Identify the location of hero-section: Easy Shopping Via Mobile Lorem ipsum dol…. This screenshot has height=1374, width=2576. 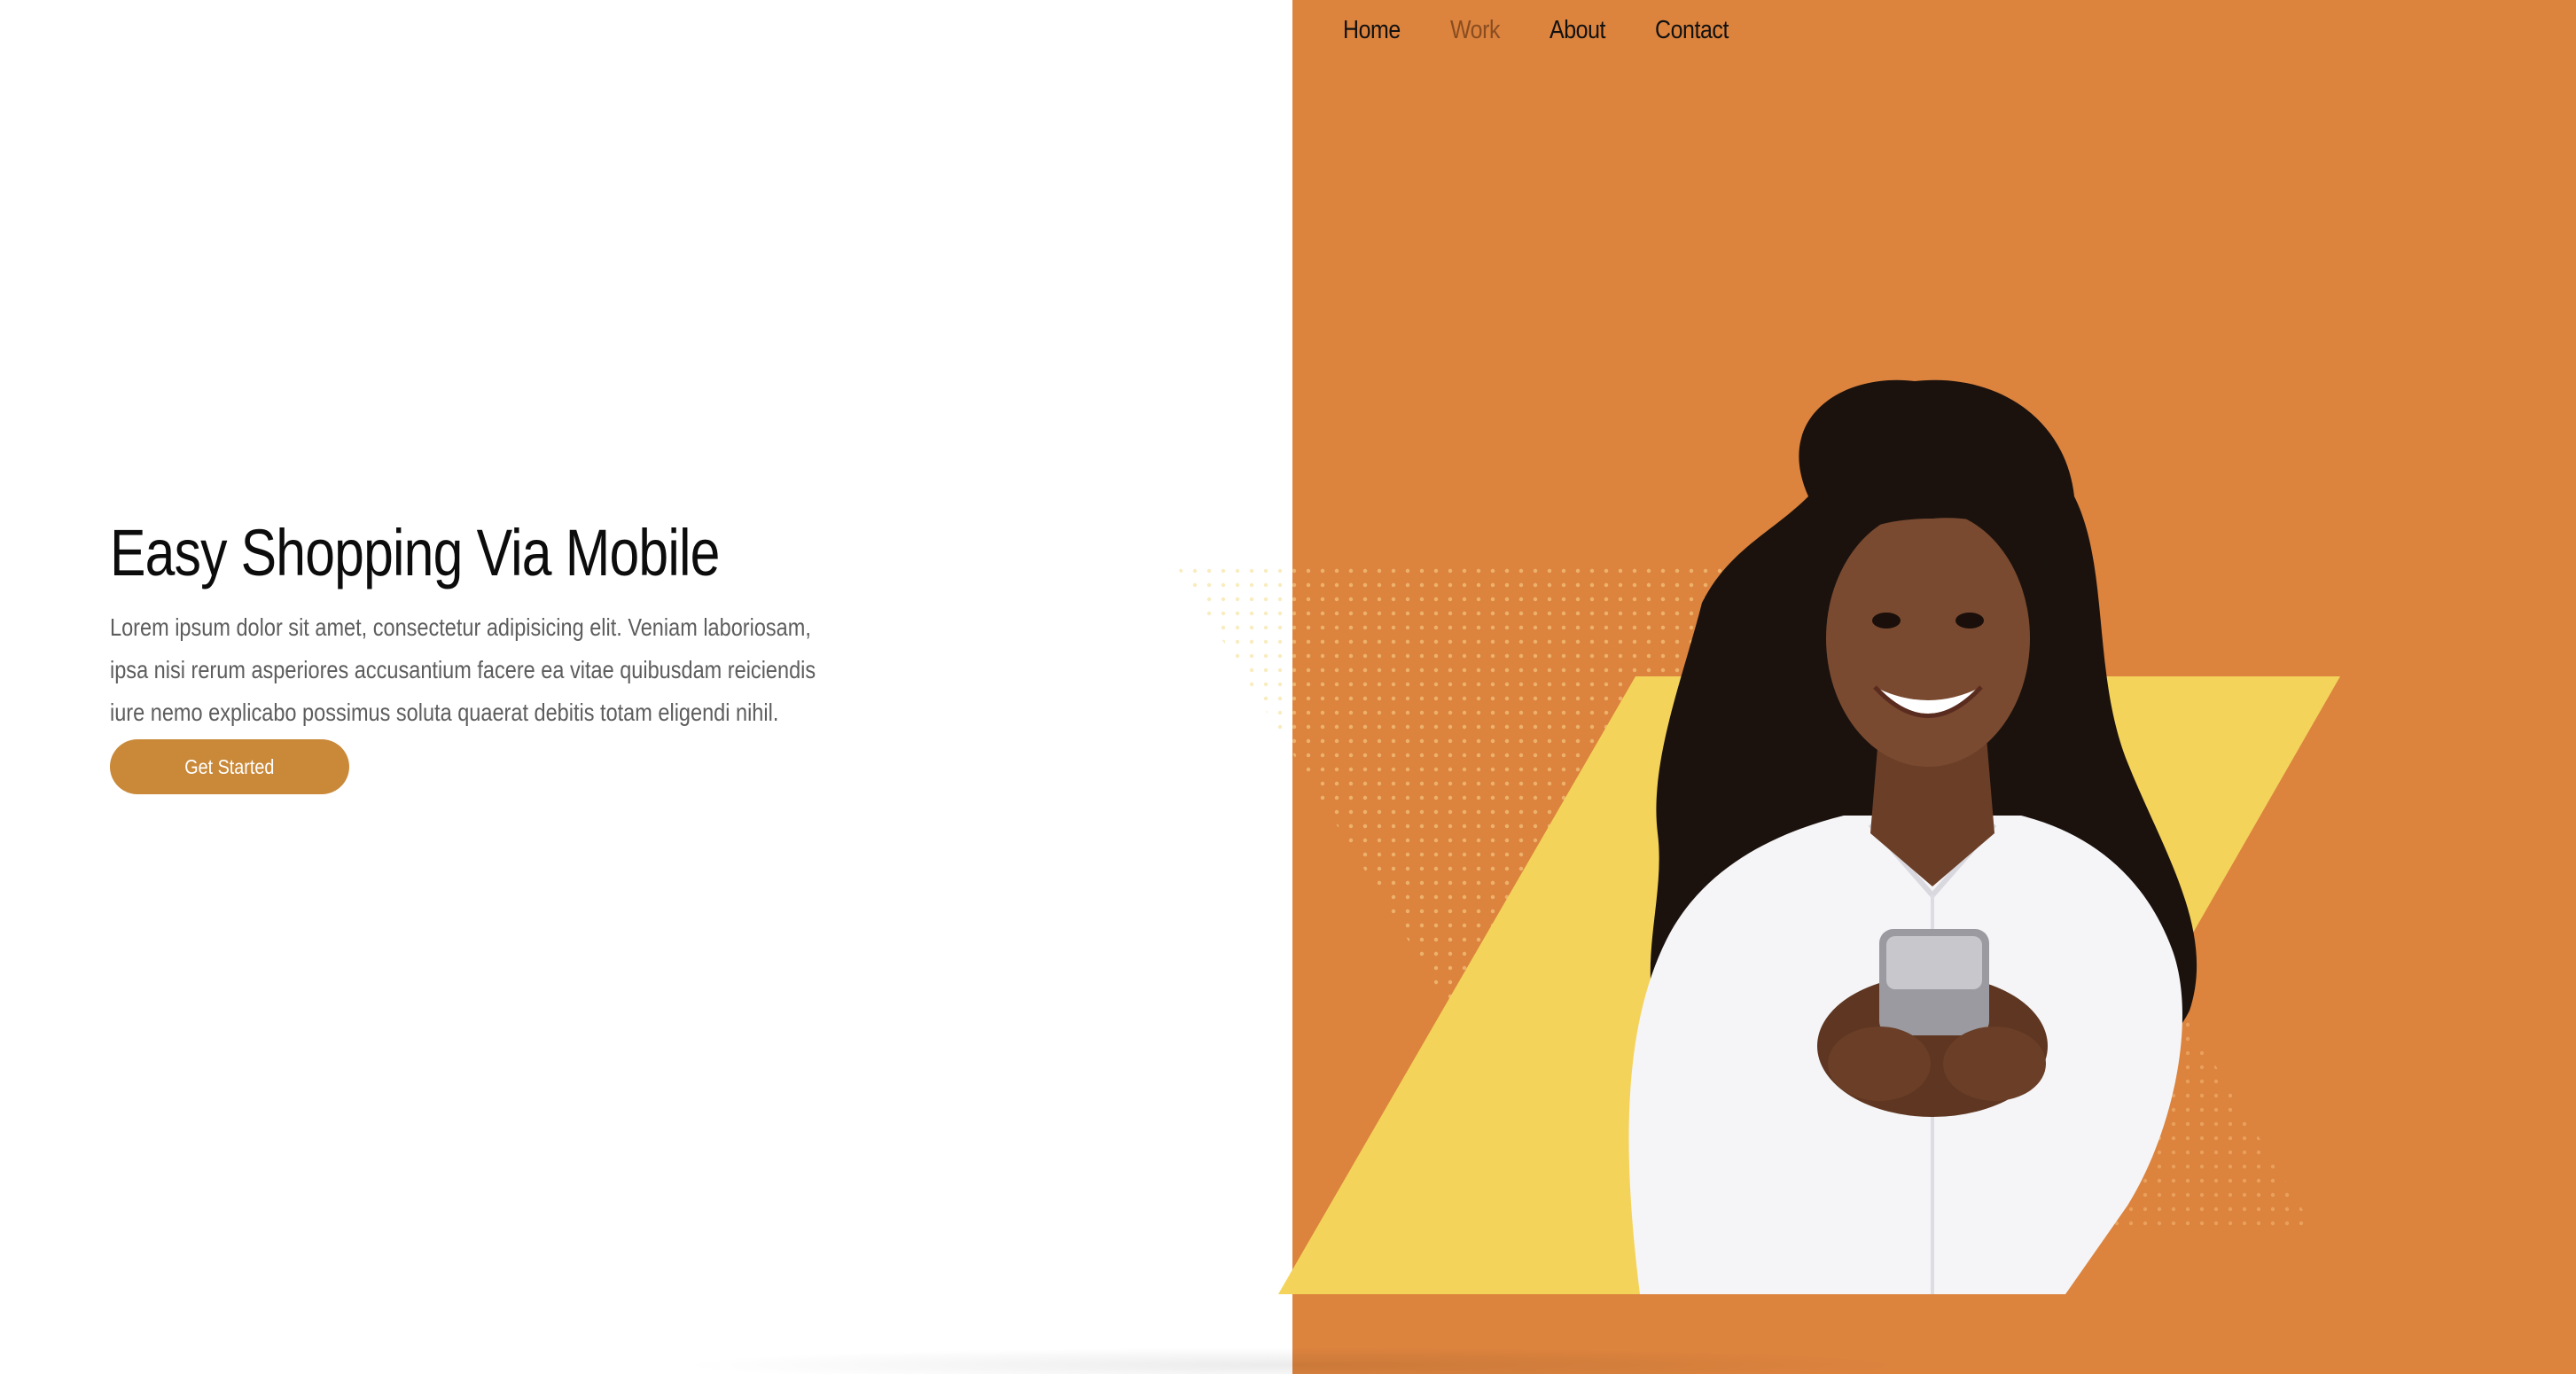
(491, 623).